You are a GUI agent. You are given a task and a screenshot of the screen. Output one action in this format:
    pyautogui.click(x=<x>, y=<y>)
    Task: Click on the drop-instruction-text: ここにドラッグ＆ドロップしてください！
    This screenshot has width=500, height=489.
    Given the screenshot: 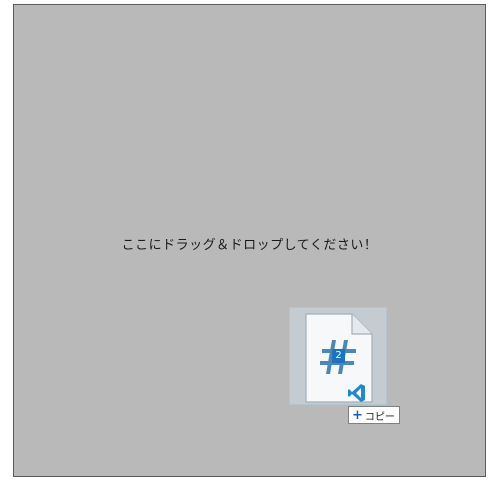 What is the action you would take?
    pyautogui.click(x=249, y=245)
    